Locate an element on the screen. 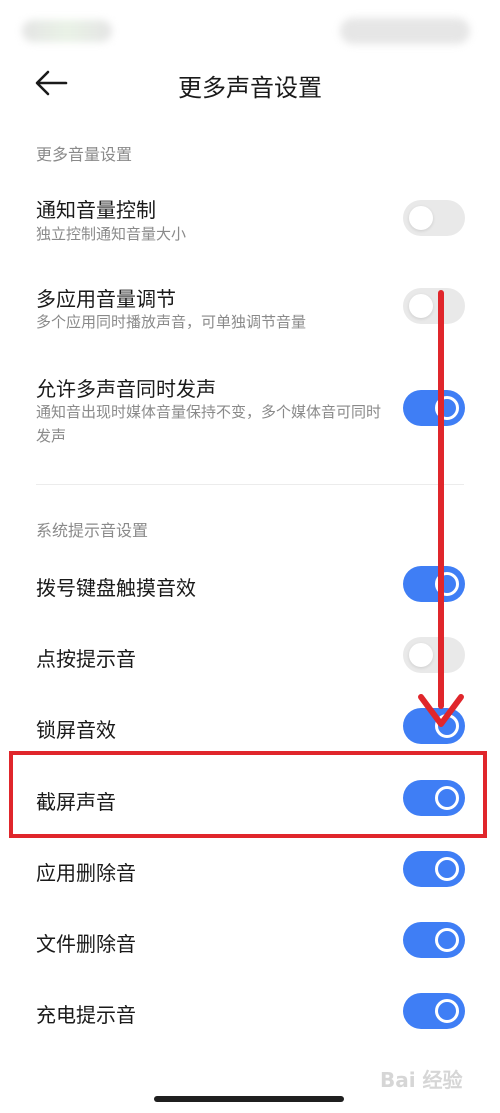 This screenshot has height=1113, width=500. setting-row-dialpad-sound: 拨号键盘触摸音效 is located at coordinates (250, 586).